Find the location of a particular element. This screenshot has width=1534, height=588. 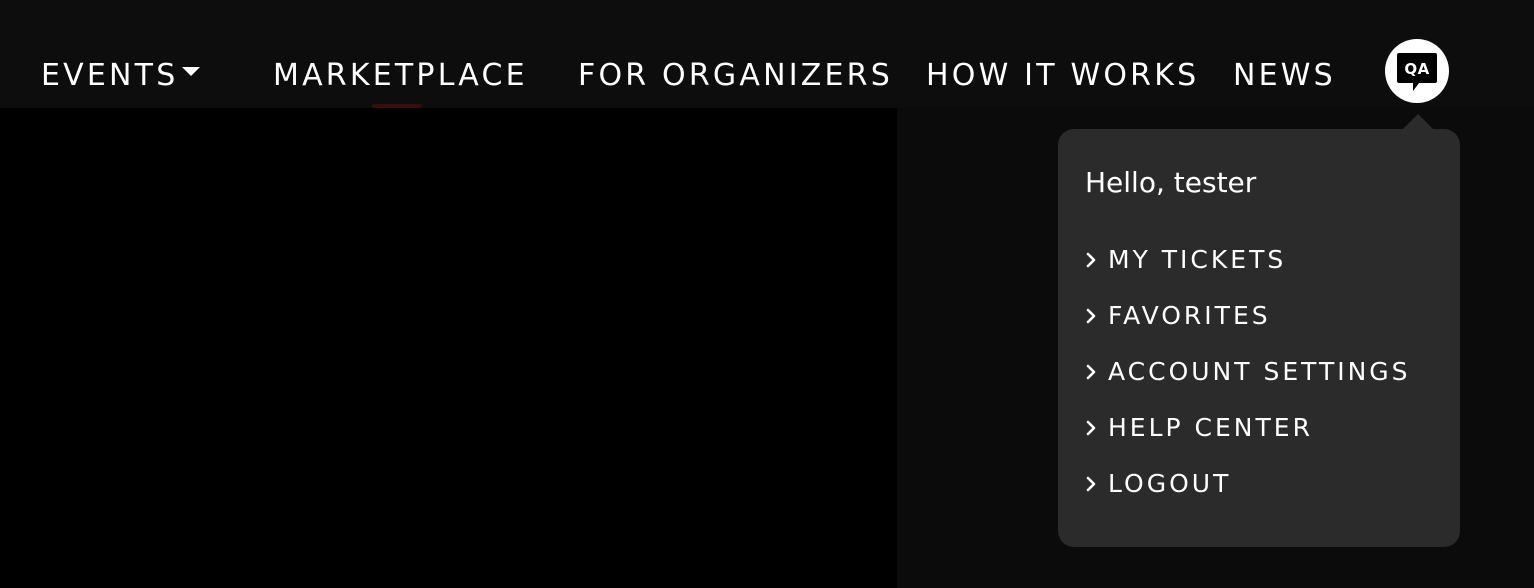

menu-item-label: MY TICKETS is located at coordinates (1197, 259).